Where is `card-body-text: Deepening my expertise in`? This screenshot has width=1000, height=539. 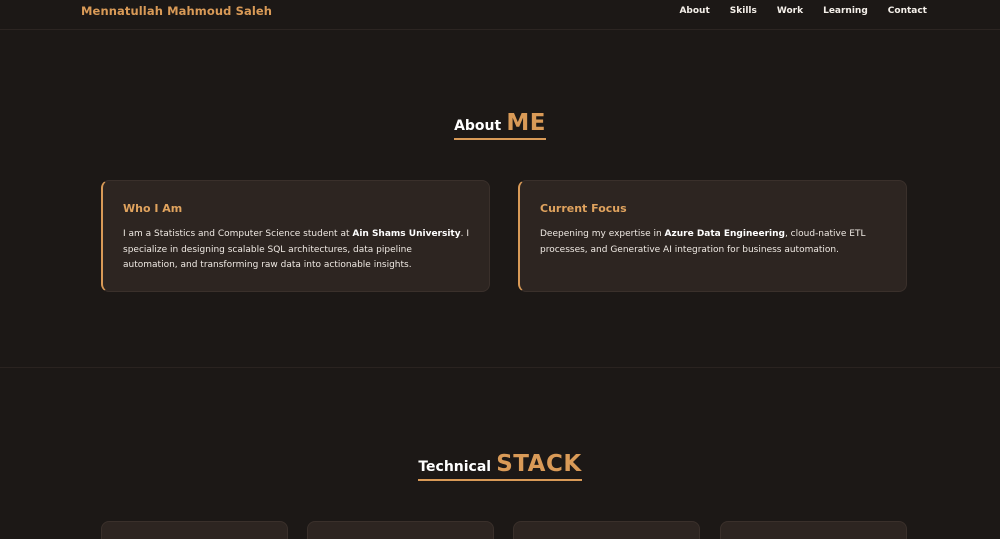 card-body-text: Deepening my expertise in is located at coordinates (602, 234).